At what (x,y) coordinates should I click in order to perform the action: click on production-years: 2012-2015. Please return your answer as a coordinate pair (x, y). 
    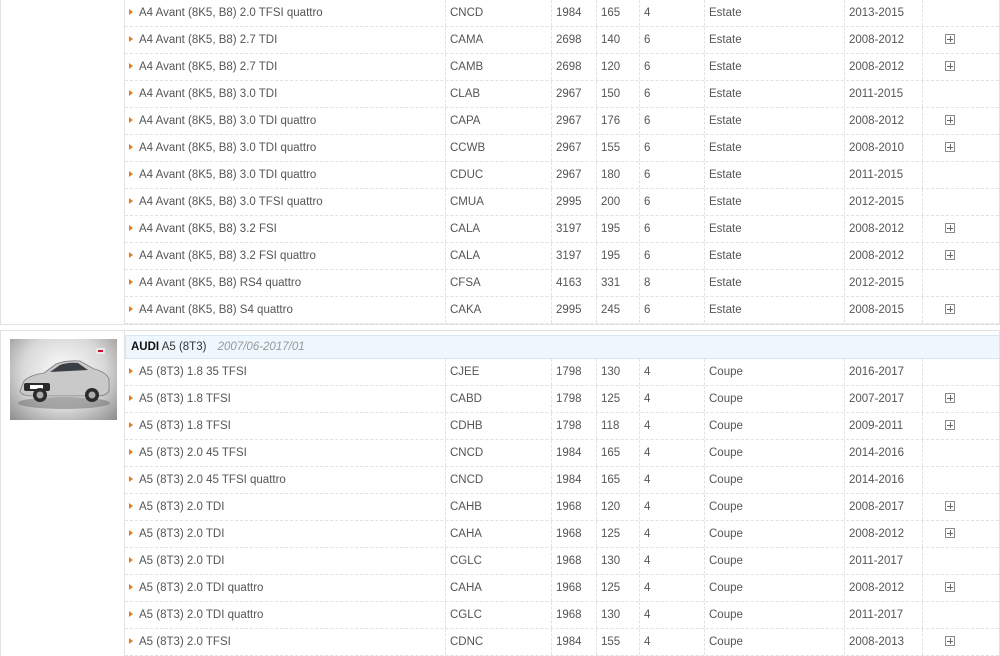
    Looking at the image, I should click on (876, 202).